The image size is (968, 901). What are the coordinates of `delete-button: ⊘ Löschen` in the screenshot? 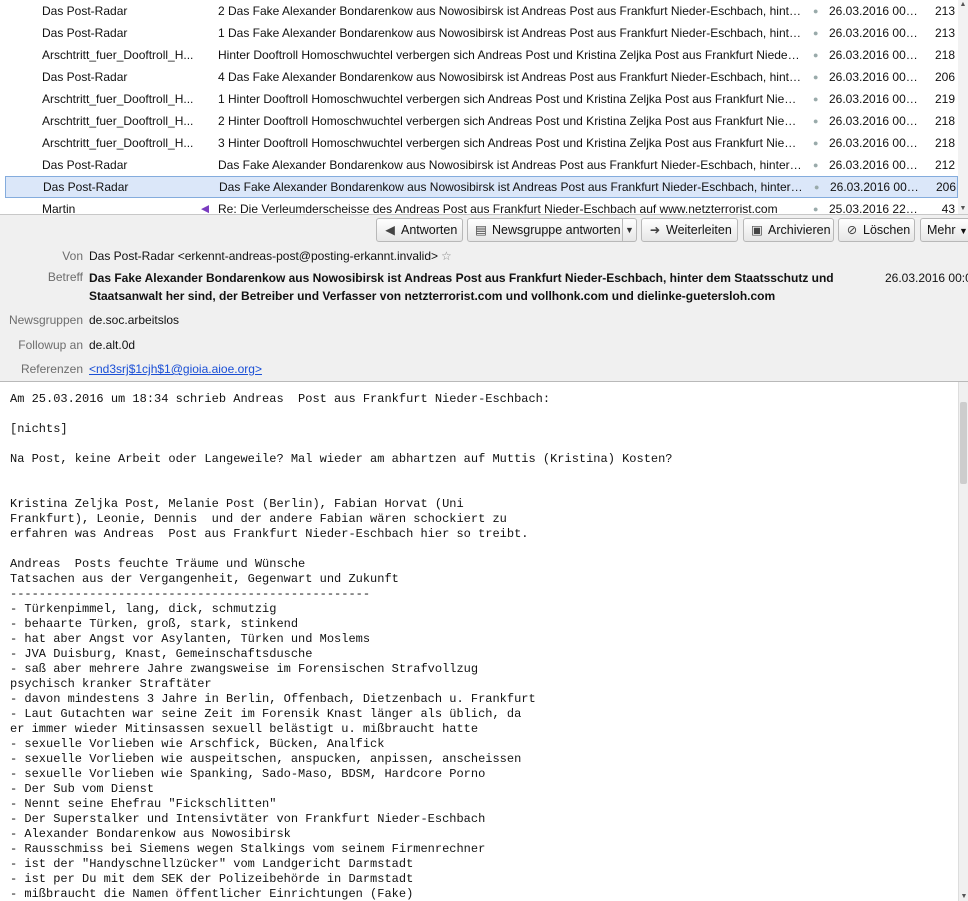 It's located at (876, 230).